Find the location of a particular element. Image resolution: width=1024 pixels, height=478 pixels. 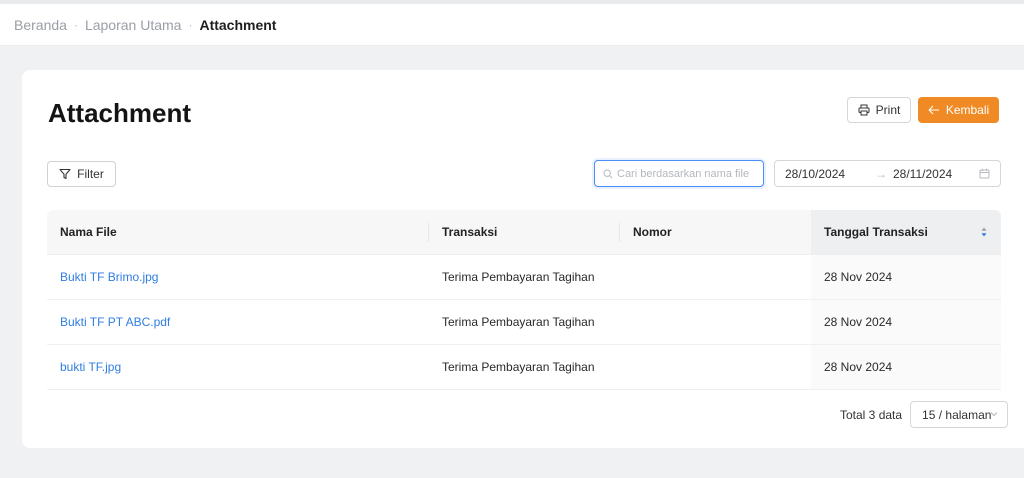

chevron-down-icon is located at coordinates (994, 414).